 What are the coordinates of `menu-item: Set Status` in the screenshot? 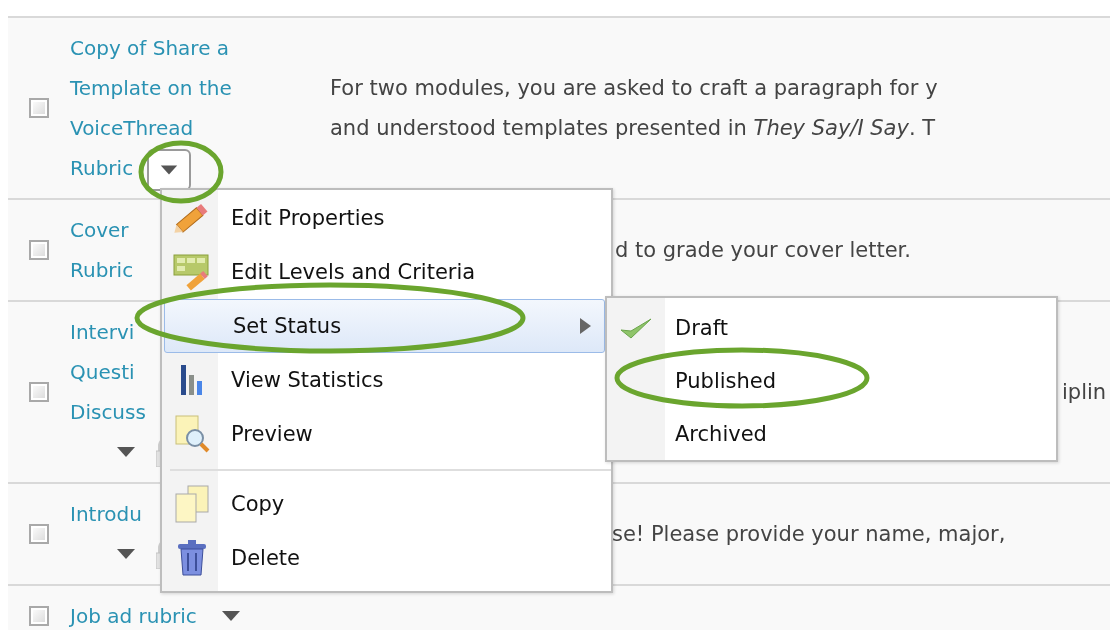 It's located at (384, 326).